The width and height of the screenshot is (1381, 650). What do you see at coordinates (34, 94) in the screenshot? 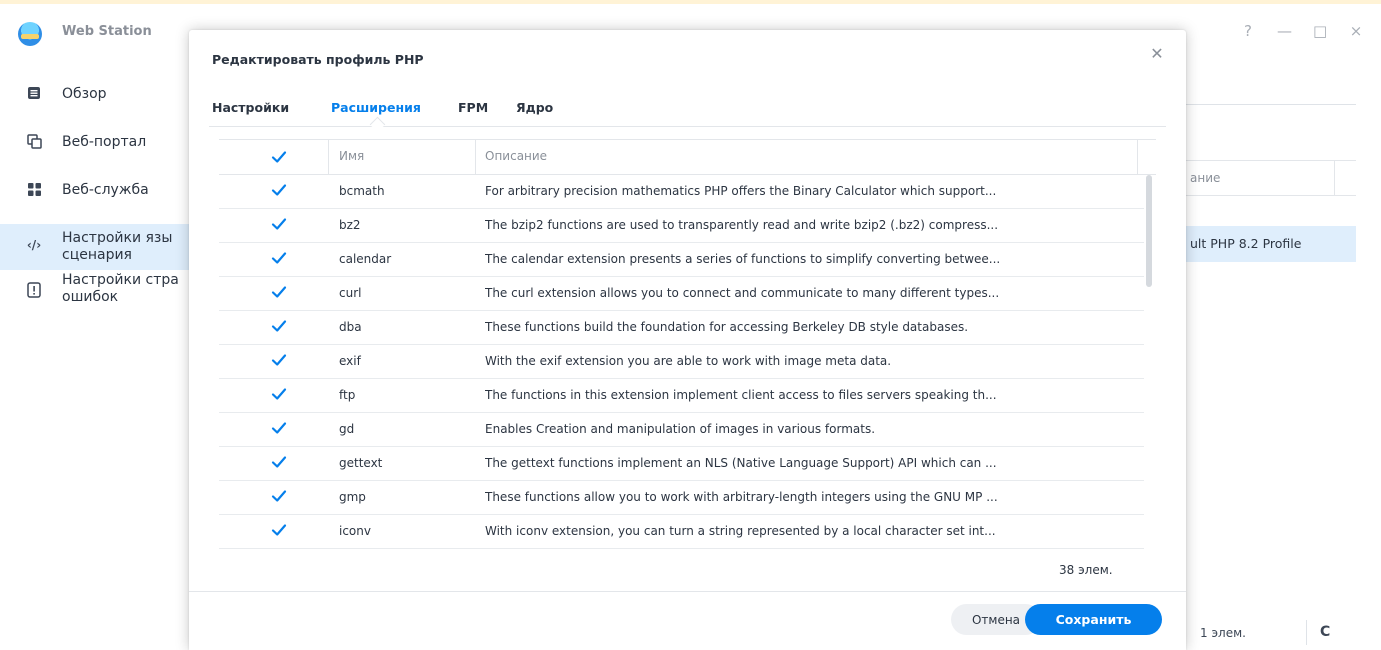
I see `overview-icon` at bounding box center [34, 94].